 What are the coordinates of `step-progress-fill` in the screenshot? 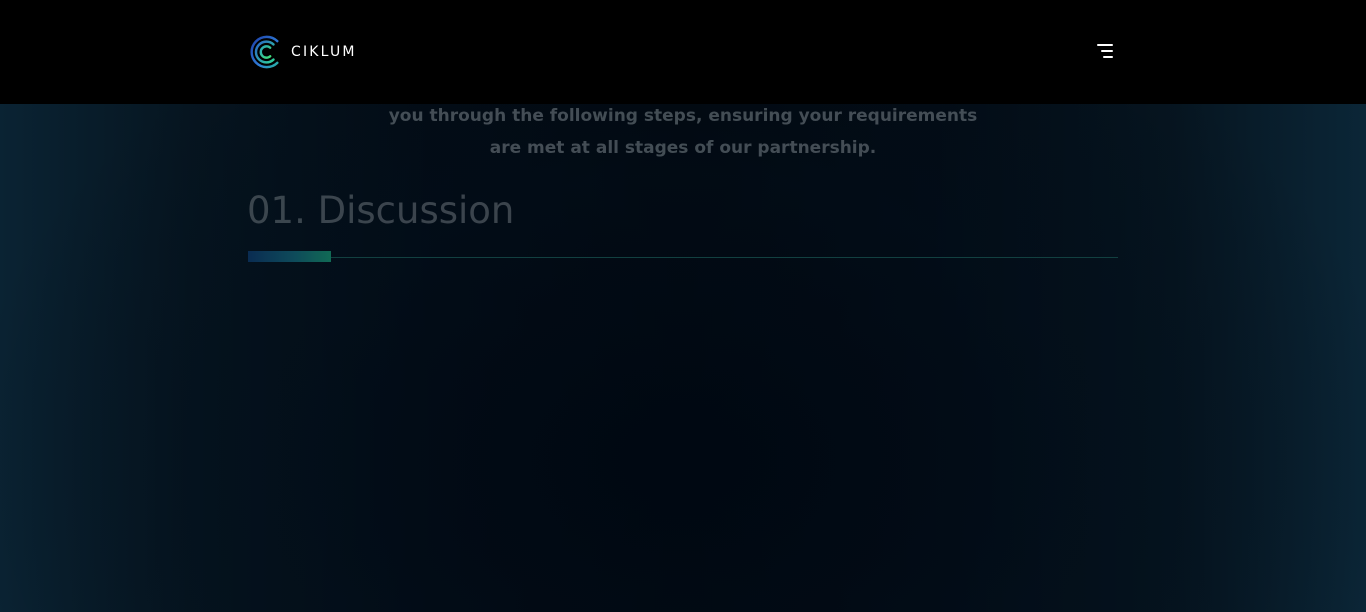 It's located at (289, 256).